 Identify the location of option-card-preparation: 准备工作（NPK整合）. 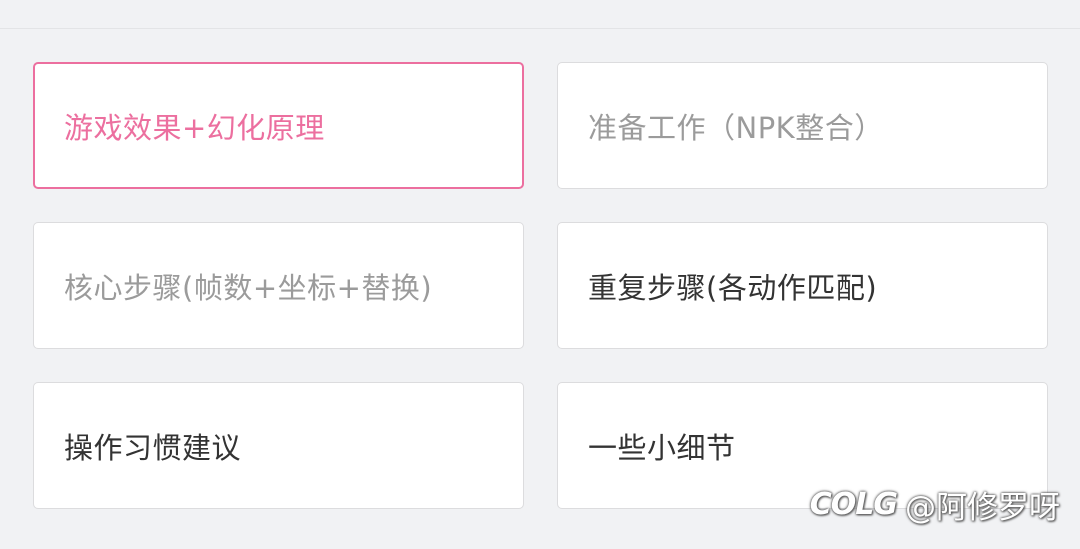
(802, 125).